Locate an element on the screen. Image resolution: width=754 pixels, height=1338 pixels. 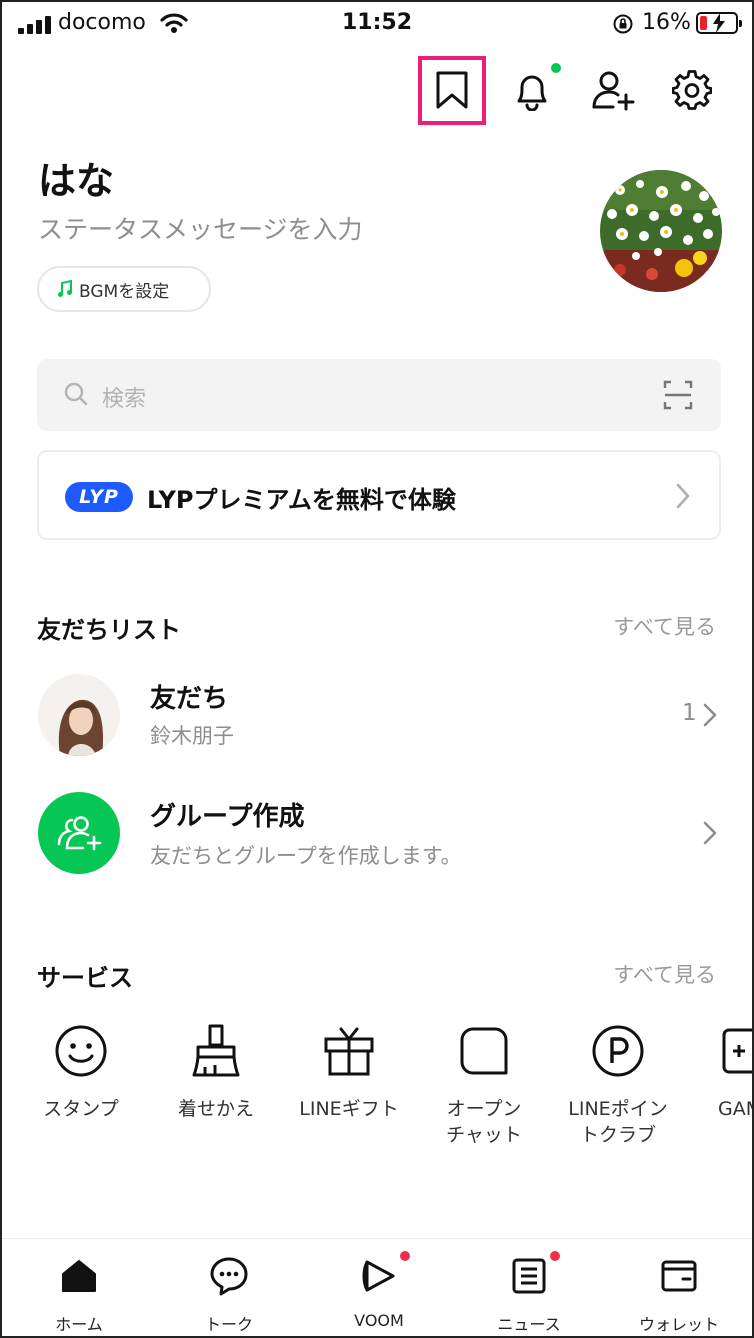
search-icon is located at coordinates (76, 394).